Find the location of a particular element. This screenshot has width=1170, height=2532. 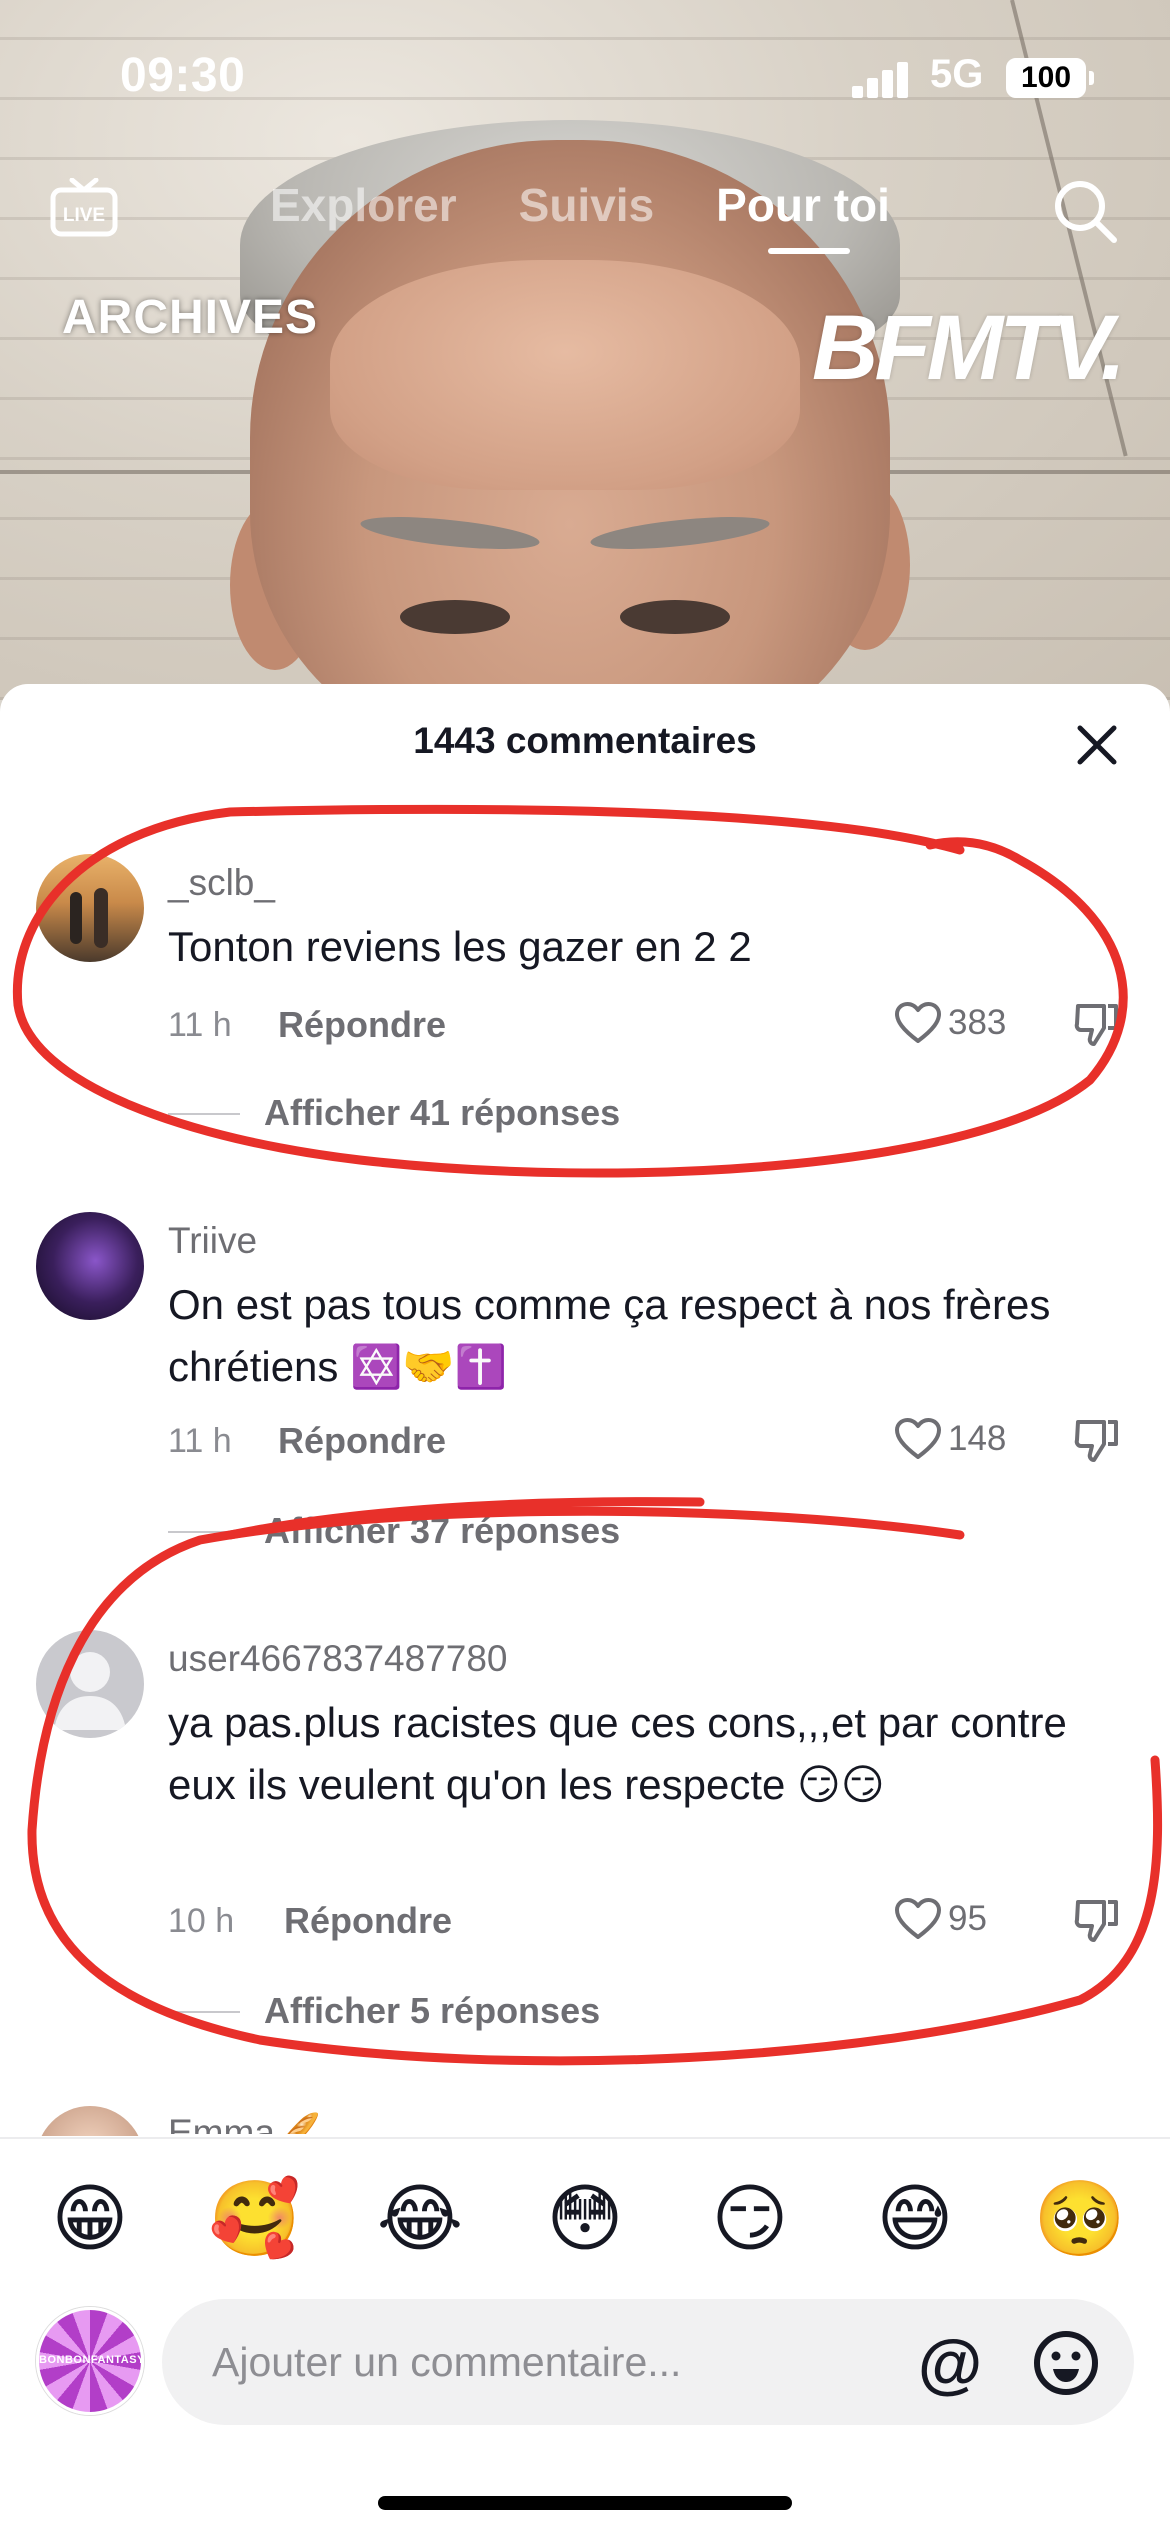

comment-input-container: @ is located at coordinates (648, 2362).